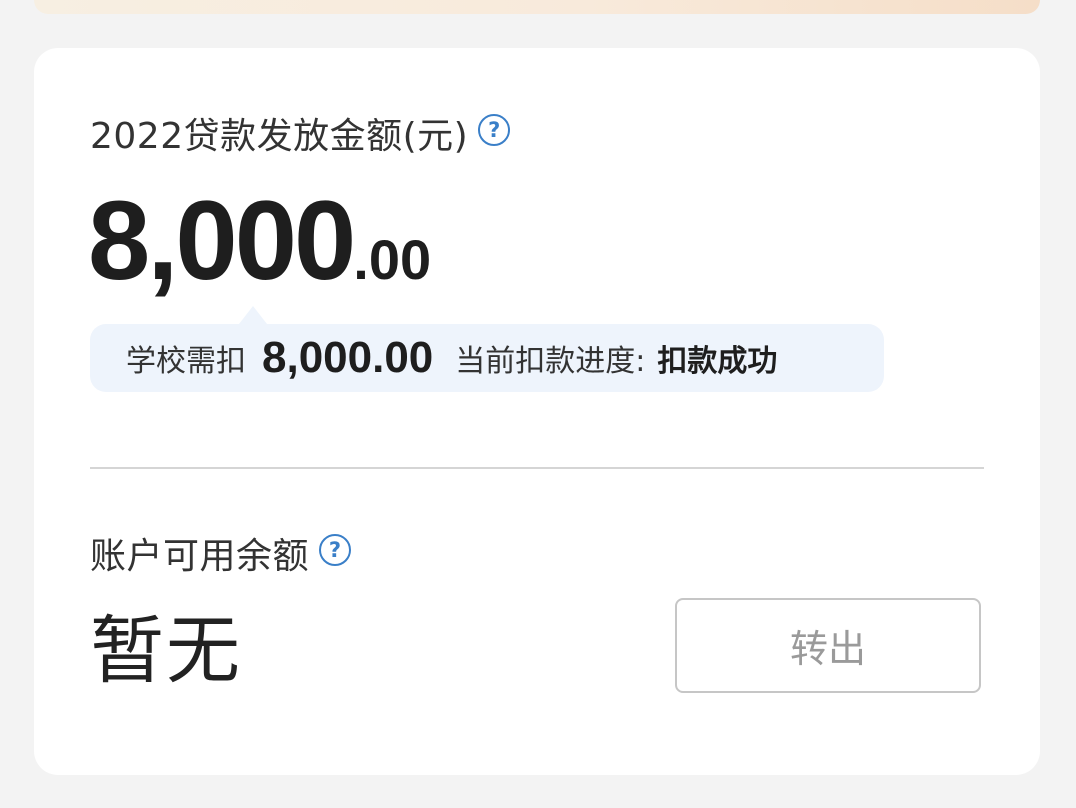 This screenshot has height=808, width=1076. What do you see at coordinates (253, 315) in the screenshot?
I see `bubble-pointer` at bounding box center [253, 315].